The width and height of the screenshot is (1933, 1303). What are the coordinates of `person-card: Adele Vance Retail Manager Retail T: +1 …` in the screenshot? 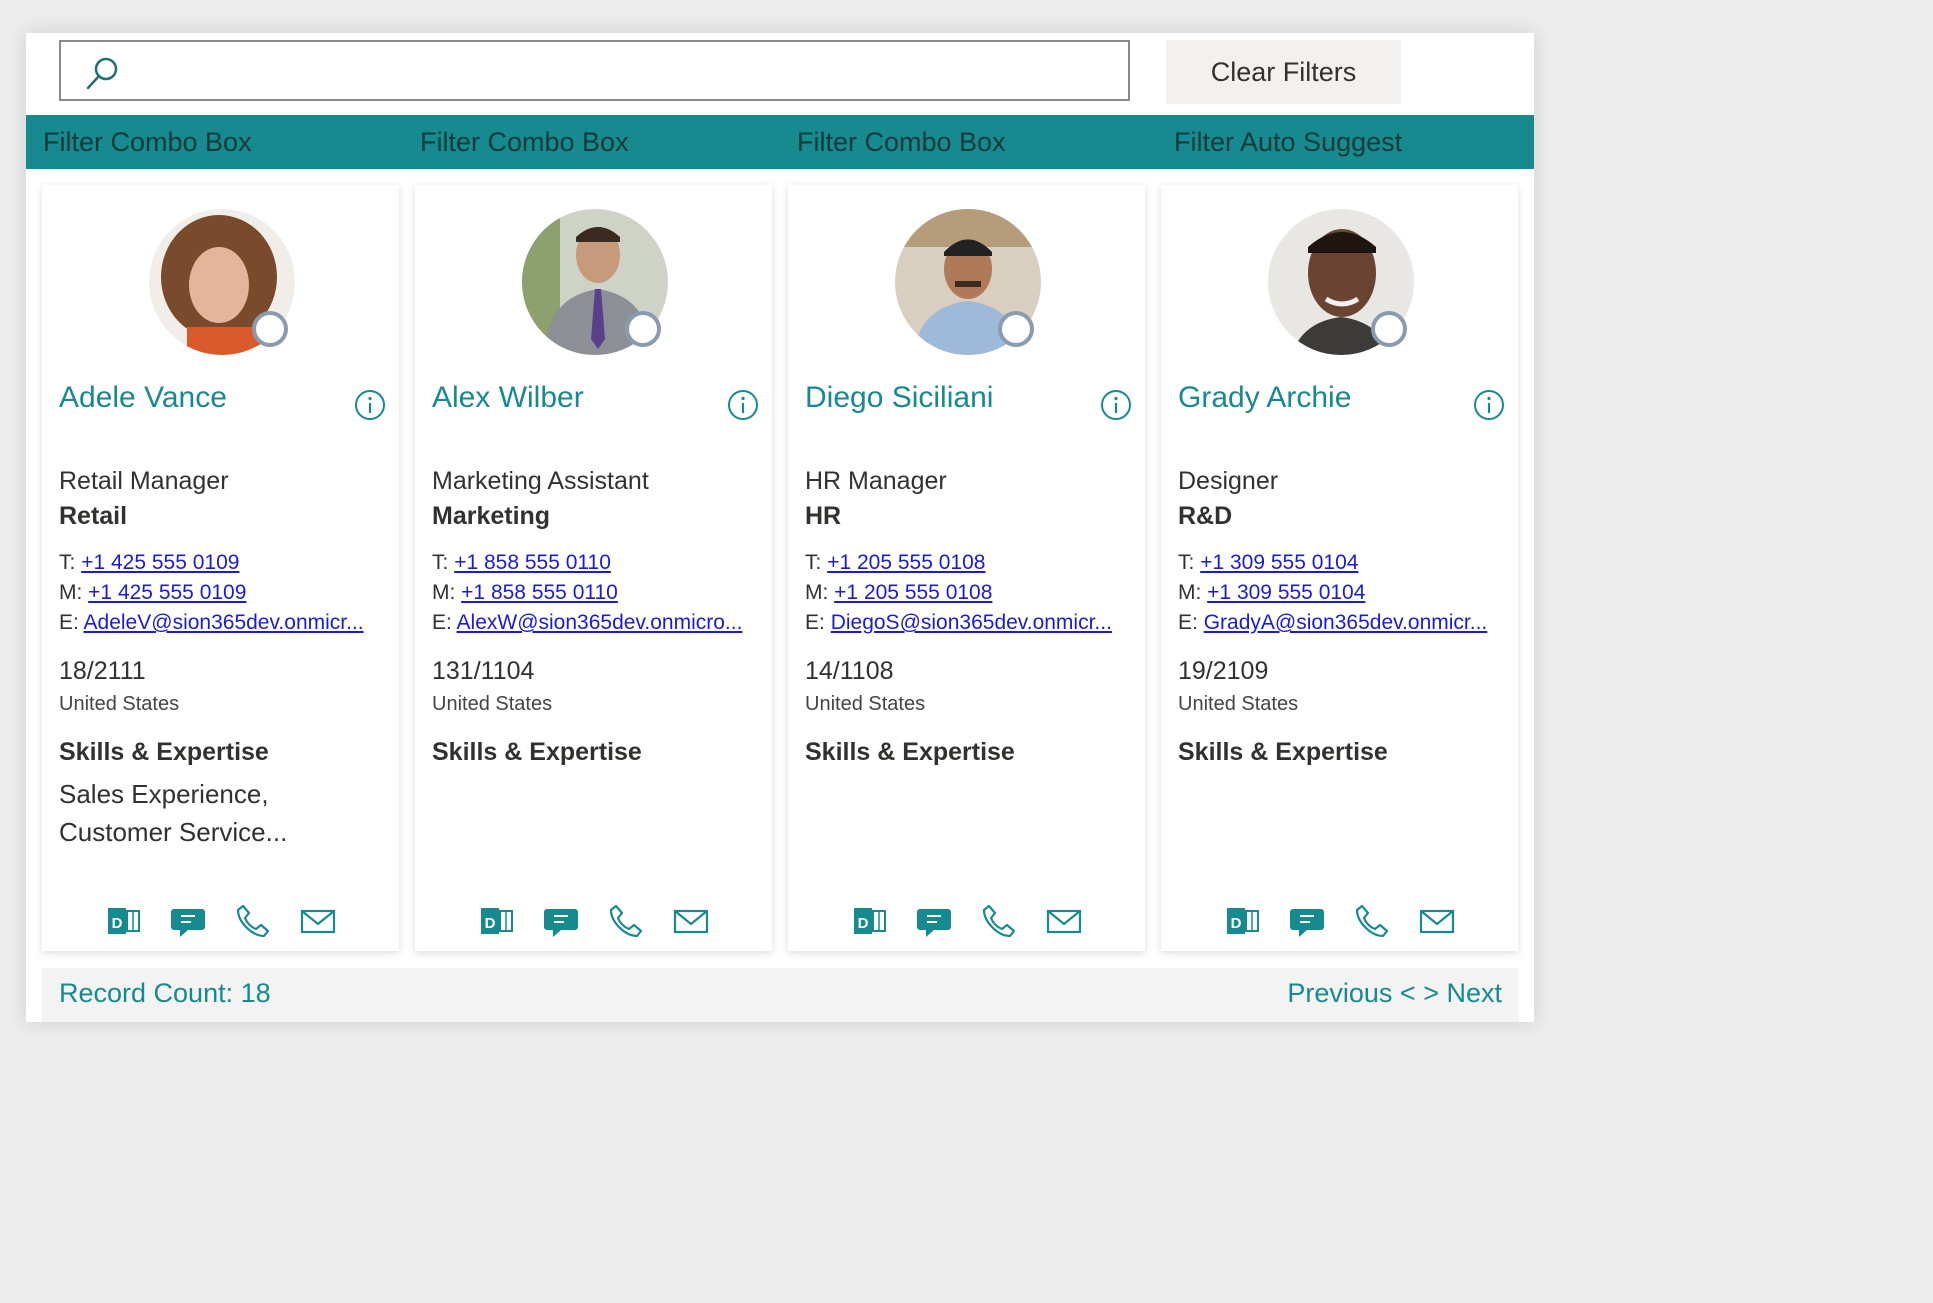 It's located at (220, 568).